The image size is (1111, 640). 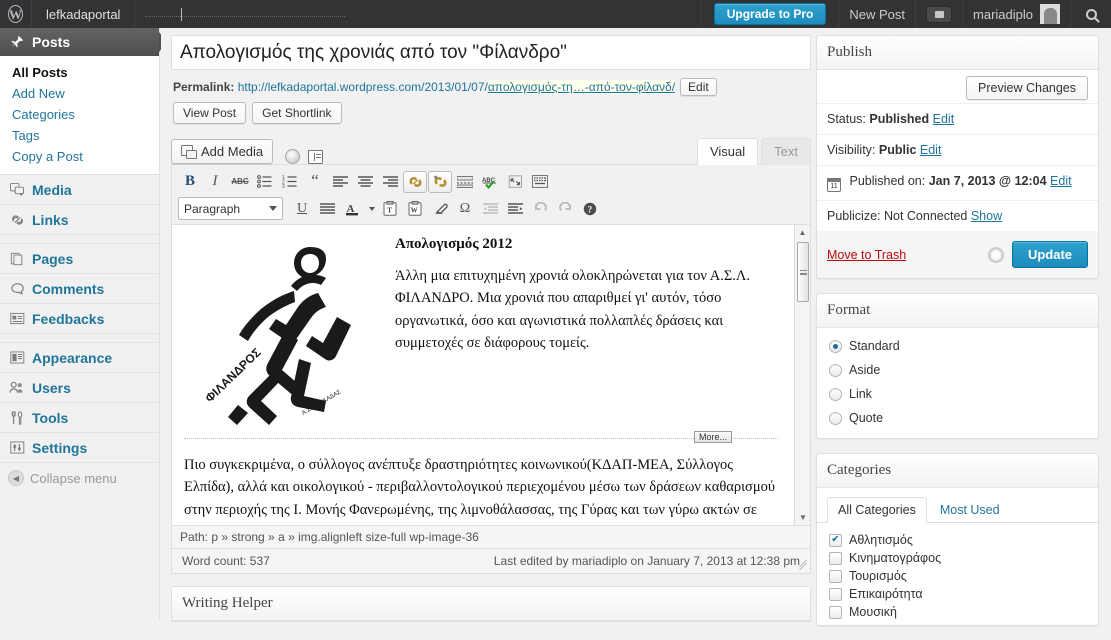 What do you see at coordinates (1061, 181) in the screenshot?
I see `published-edit-link: Edit` at bounding box center [1061, 181].